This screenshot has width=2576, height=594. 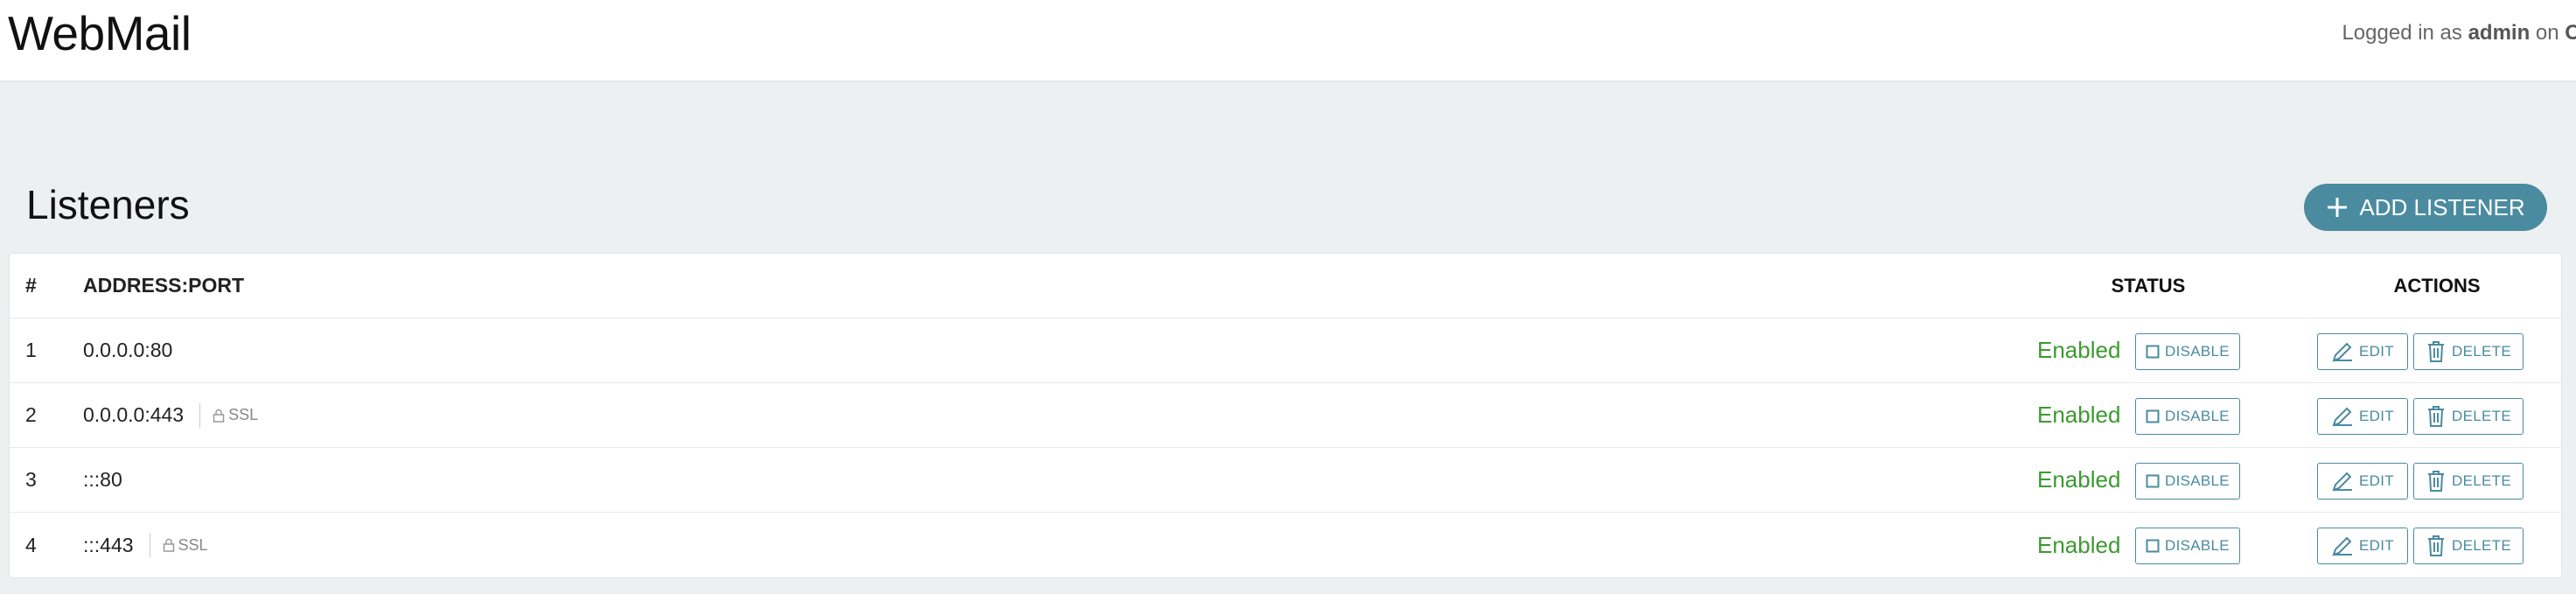 I want to click on plus-icon, so click(x=2338, y=208).